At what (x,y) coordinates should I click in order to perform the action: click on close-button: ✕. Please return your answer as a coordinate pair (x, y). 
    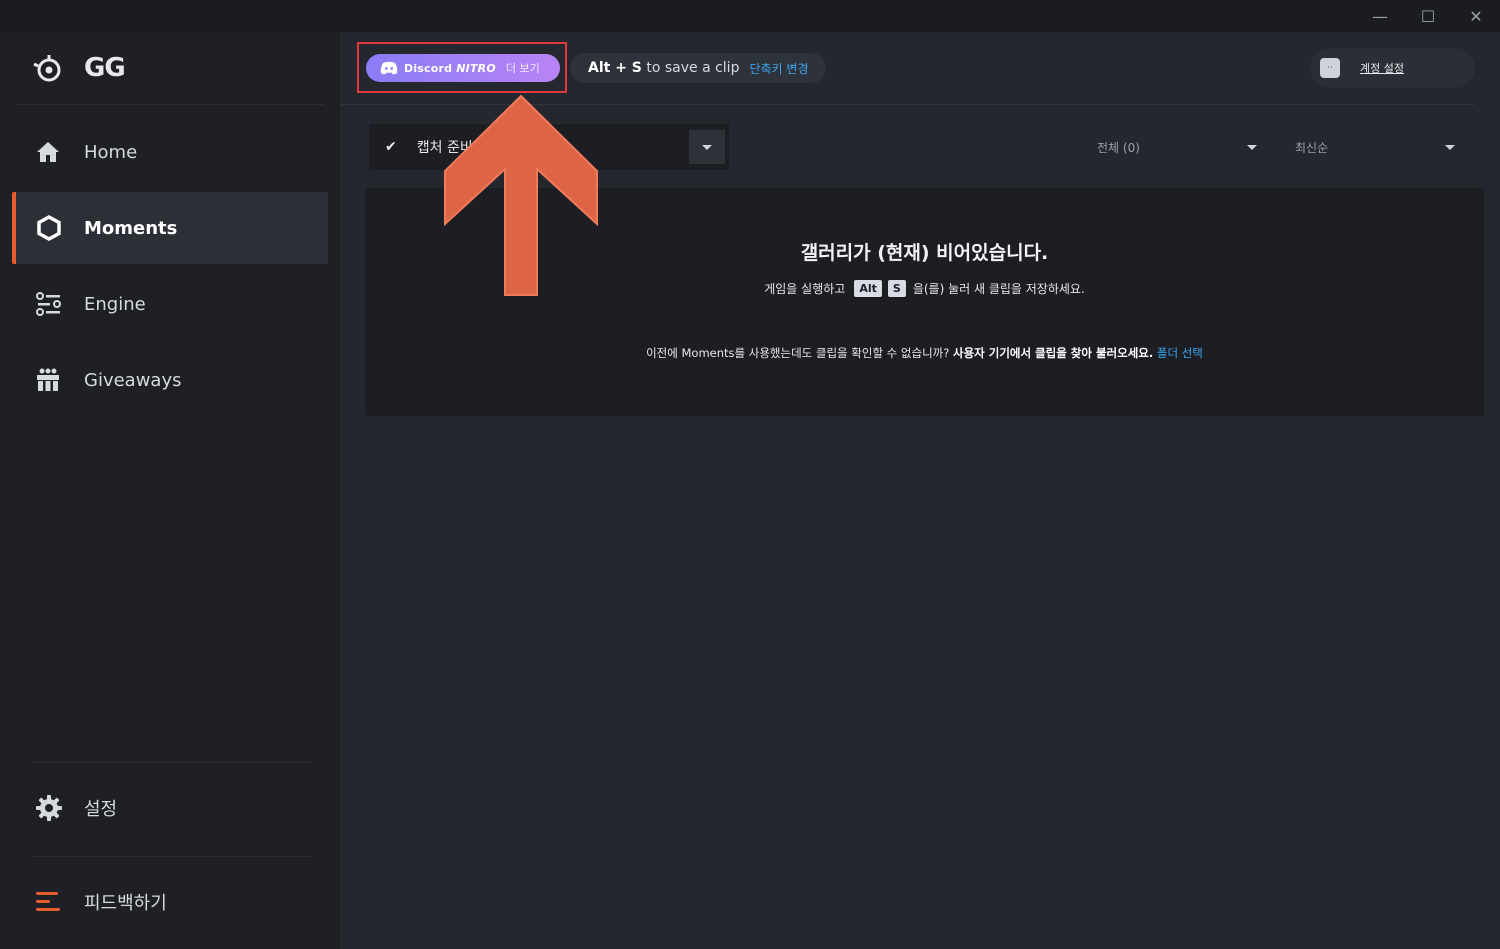
    Looking at the image, I should click on (1476, 16).